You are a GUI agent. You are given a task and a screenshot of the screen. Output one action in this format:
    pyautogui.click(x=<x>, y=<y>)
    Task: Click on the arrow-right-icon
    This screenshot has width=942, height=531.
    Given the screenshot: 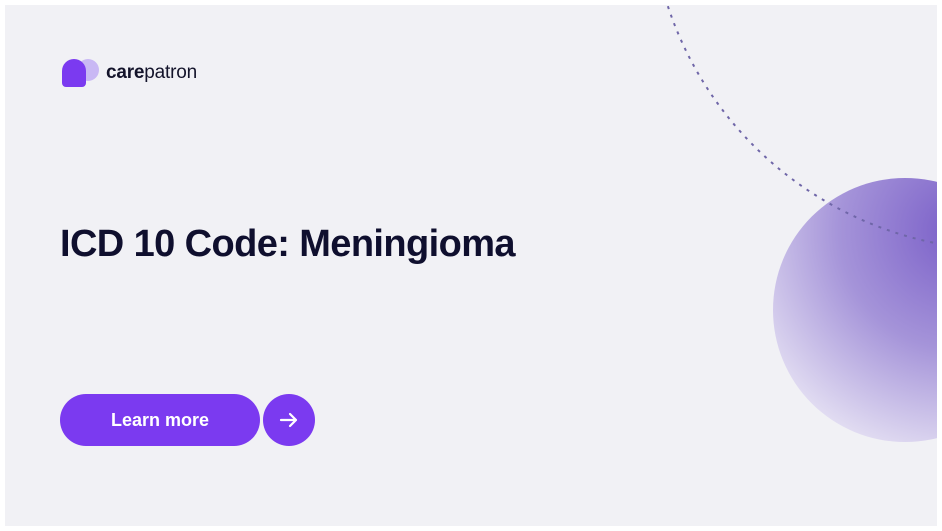 What is the action you would take?
    pyautogui.click(x=288, y=420)
    